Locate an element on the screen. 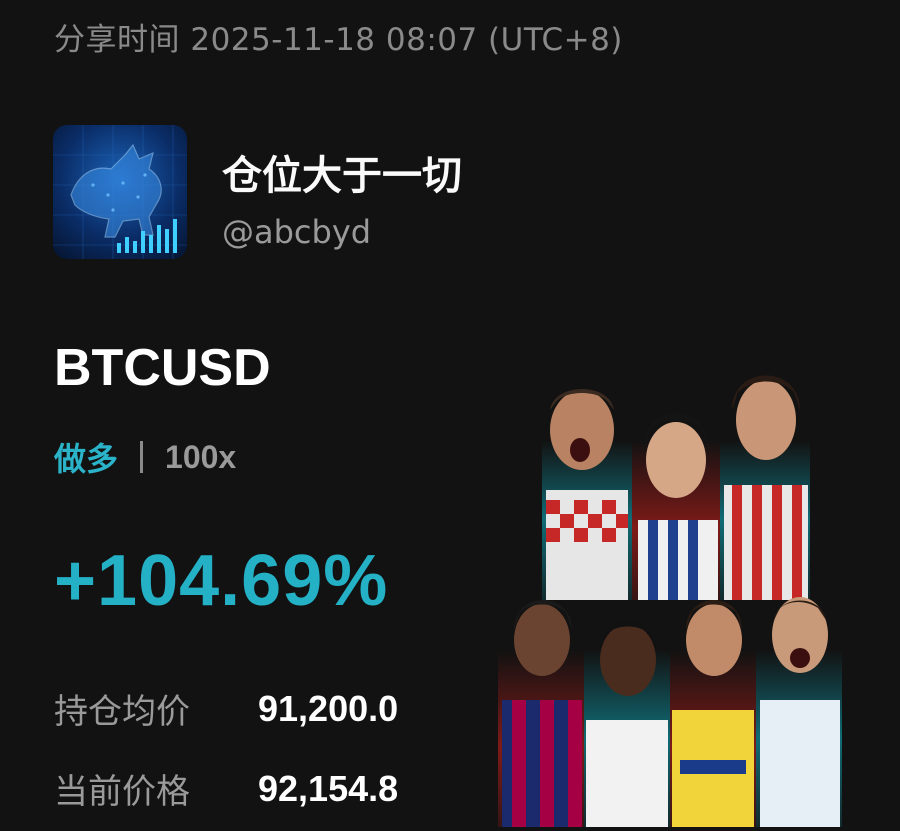 This screenshot has height=831, width=900. bull-chart-icon is located at coordinates (120, 192).